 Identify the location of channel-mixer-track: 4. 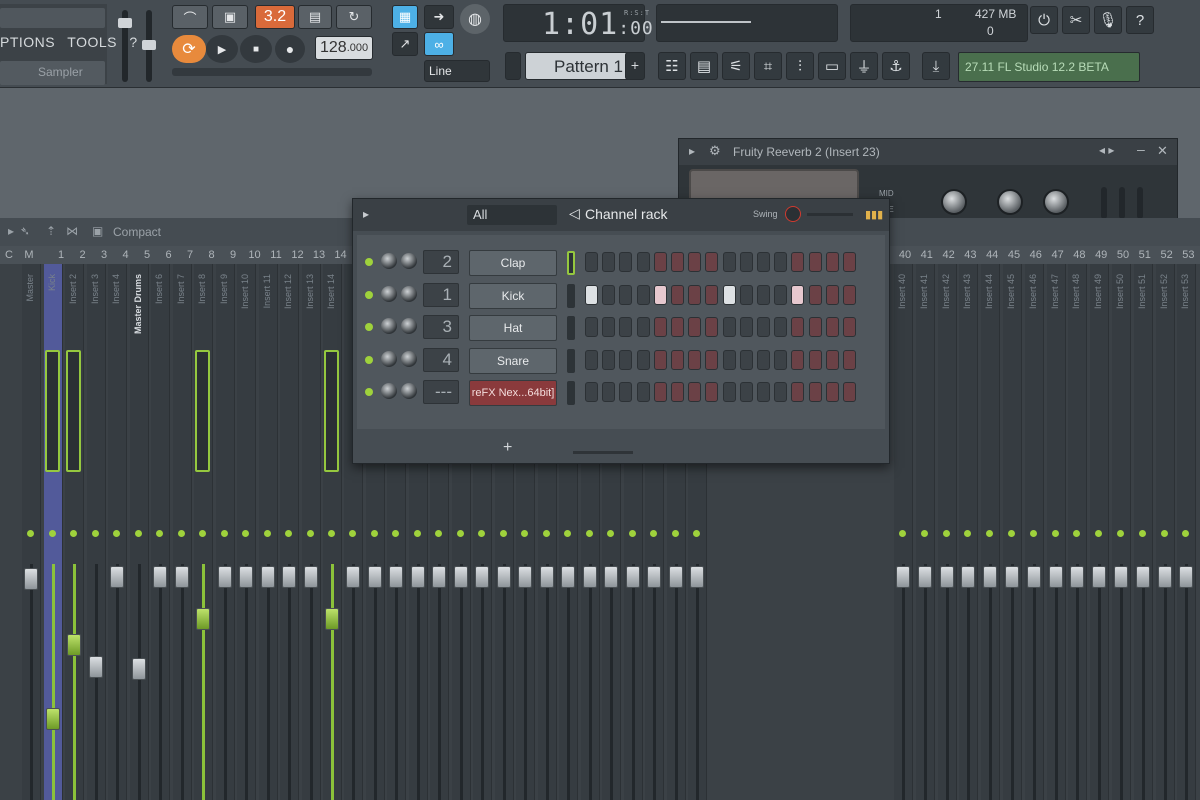
(441, 359).